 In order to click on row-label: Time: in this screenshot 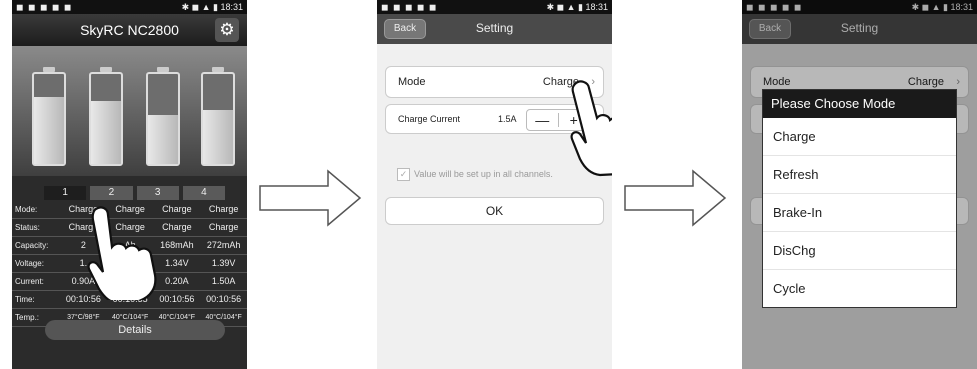, I will do `click(25, 299)`.